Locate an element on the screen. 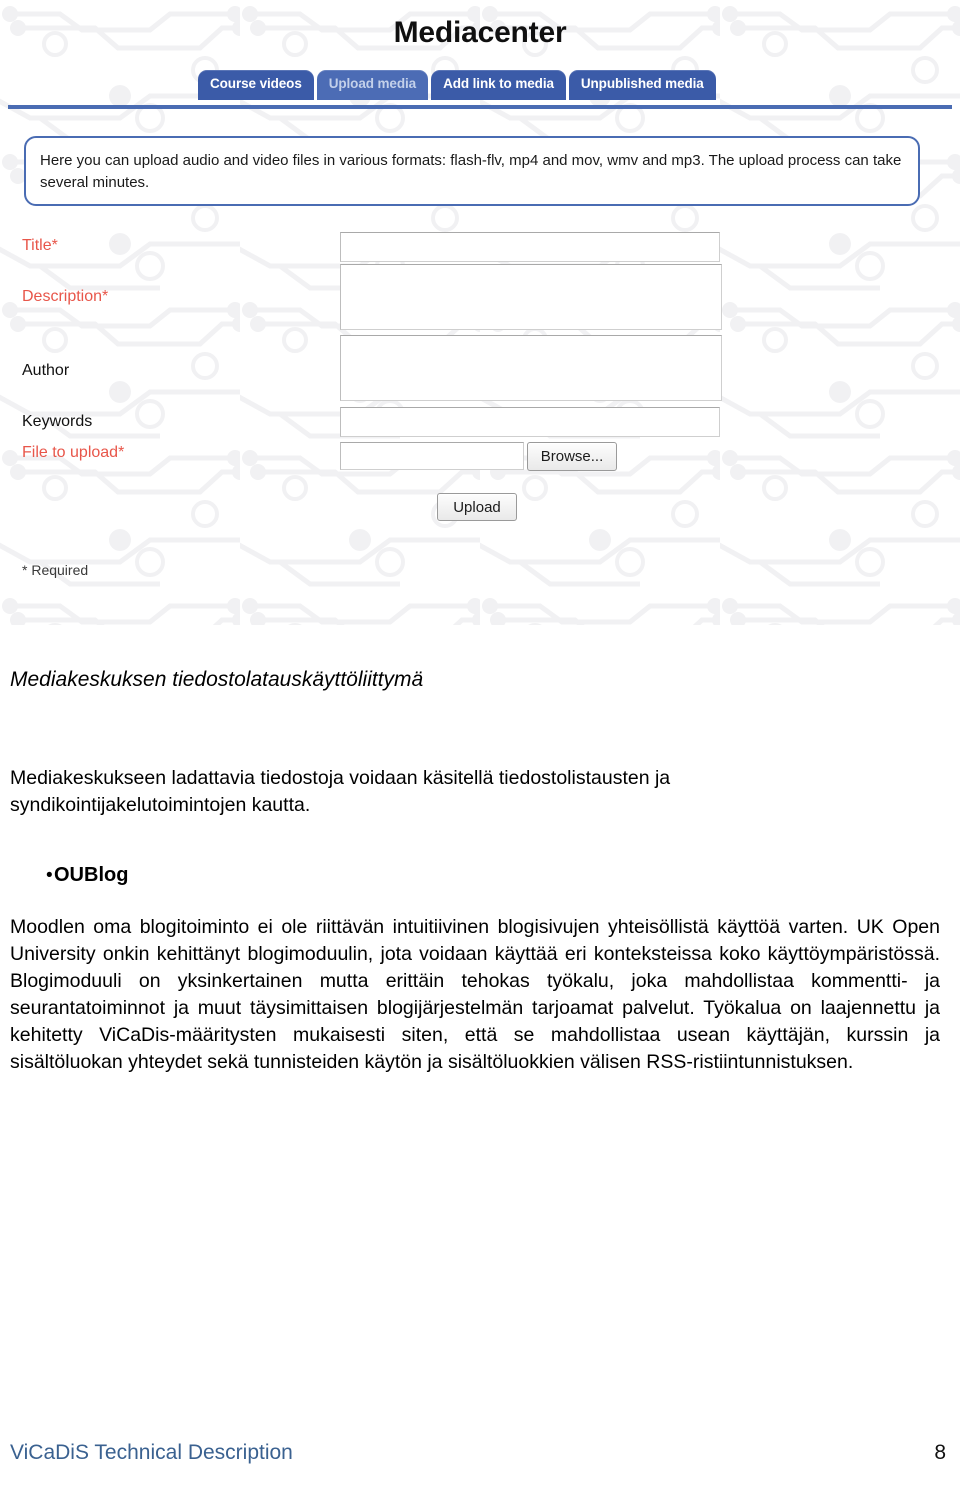 The image size is (960, 1487). tab-add-link-to-media: Add link to media is located at coordinates (498, 85).